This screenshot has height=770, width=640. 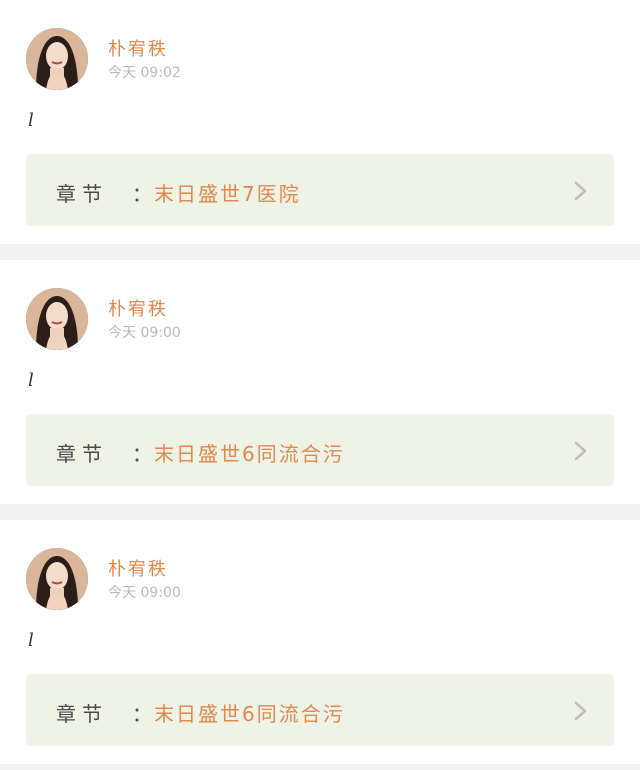 What do you see at coordinates (144, 73) in the screenshot?
I see `post-time: 今天 09:02` at bounding box center [144, 73].